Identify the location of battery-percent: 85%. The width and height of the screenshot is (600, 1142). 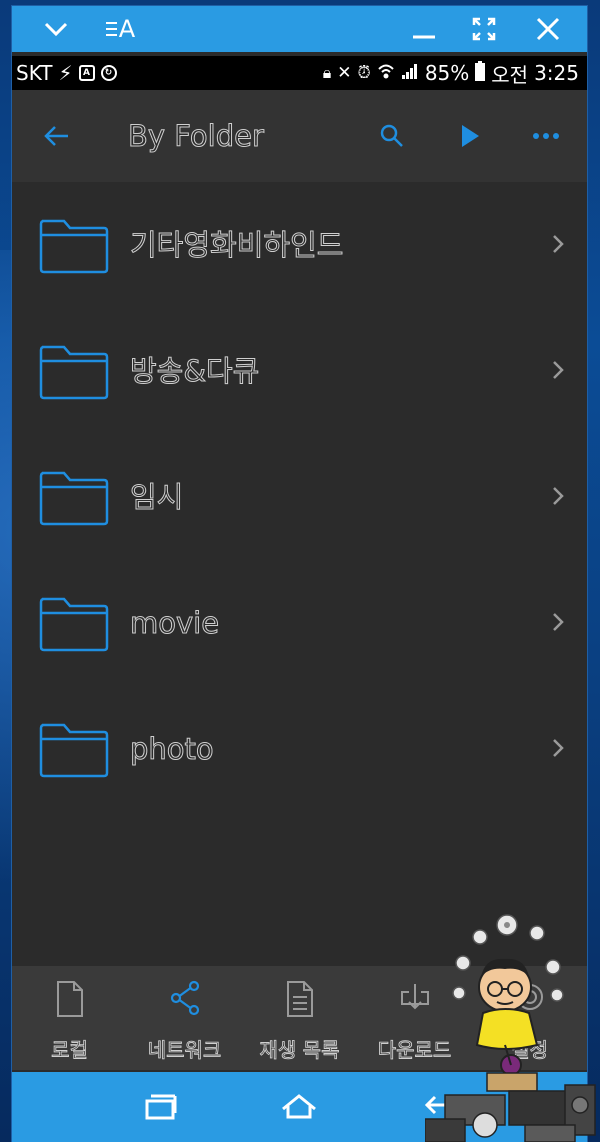
(447, 73).